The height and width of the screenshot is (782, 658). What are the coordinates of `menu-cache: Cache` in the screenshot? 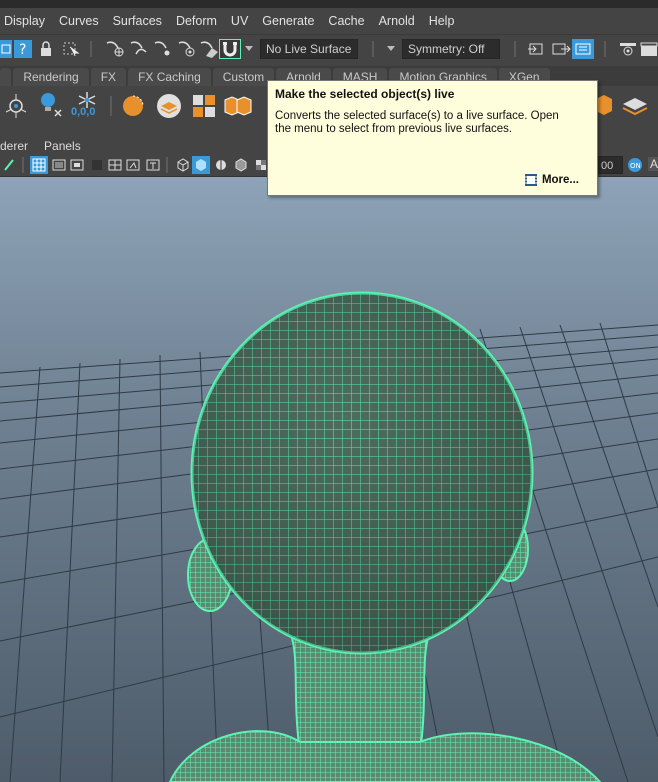 It's located at (346, 21).